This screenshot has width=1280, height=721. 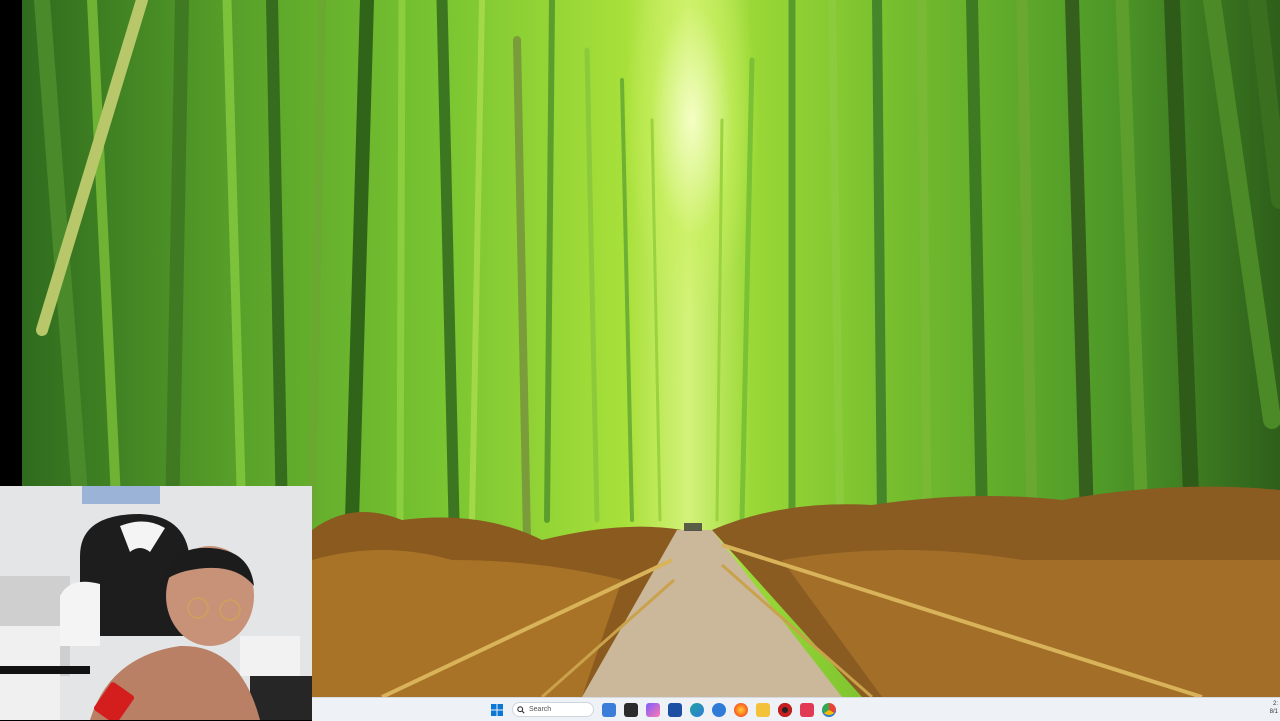 I want to click on webcam-overlay, so click(x=156, y=603).